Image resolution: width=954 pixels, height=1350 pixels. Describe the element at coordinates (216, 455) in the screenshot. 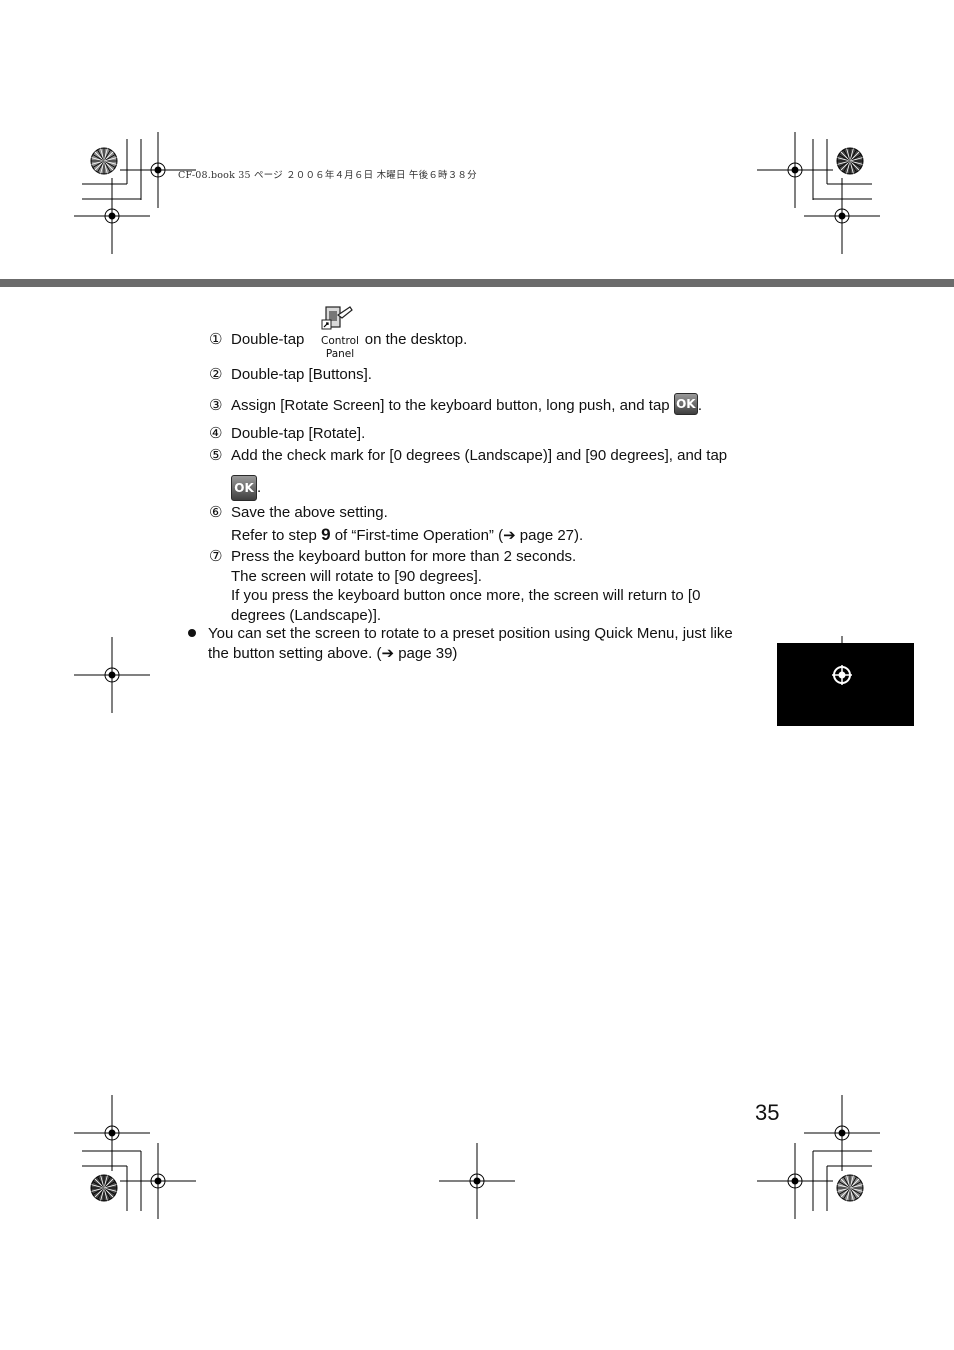

I see `step-number: ⑤` at that location.